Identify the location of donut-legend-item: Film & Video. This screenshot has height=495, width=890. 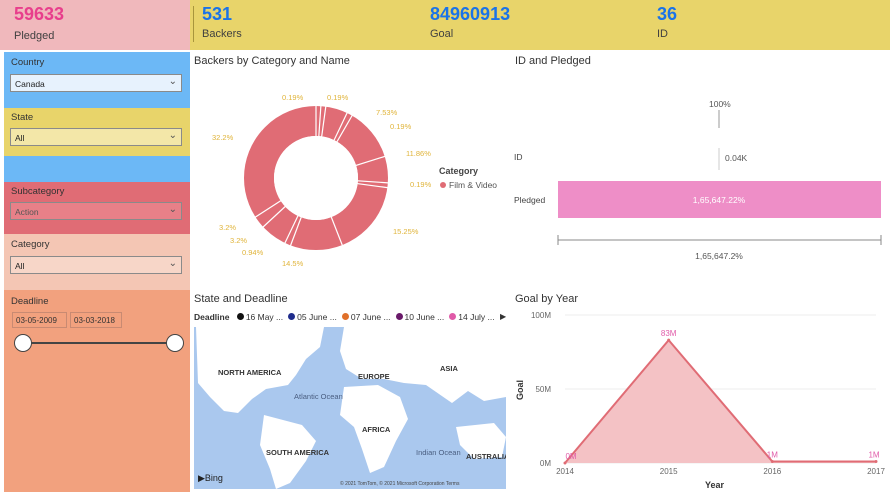
(473, 185).